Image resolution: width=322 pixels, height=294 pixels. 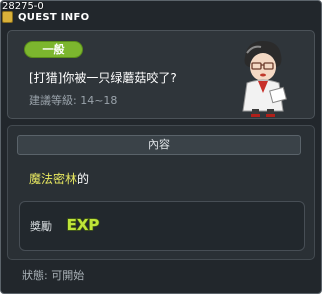 I want to click on window-title: QUEST INFO, so click(x=54, y=17).